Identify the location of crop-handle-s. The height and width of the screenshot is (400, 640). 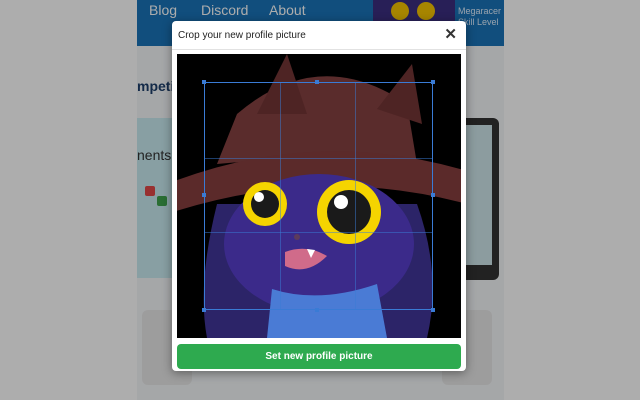
(317, 310).